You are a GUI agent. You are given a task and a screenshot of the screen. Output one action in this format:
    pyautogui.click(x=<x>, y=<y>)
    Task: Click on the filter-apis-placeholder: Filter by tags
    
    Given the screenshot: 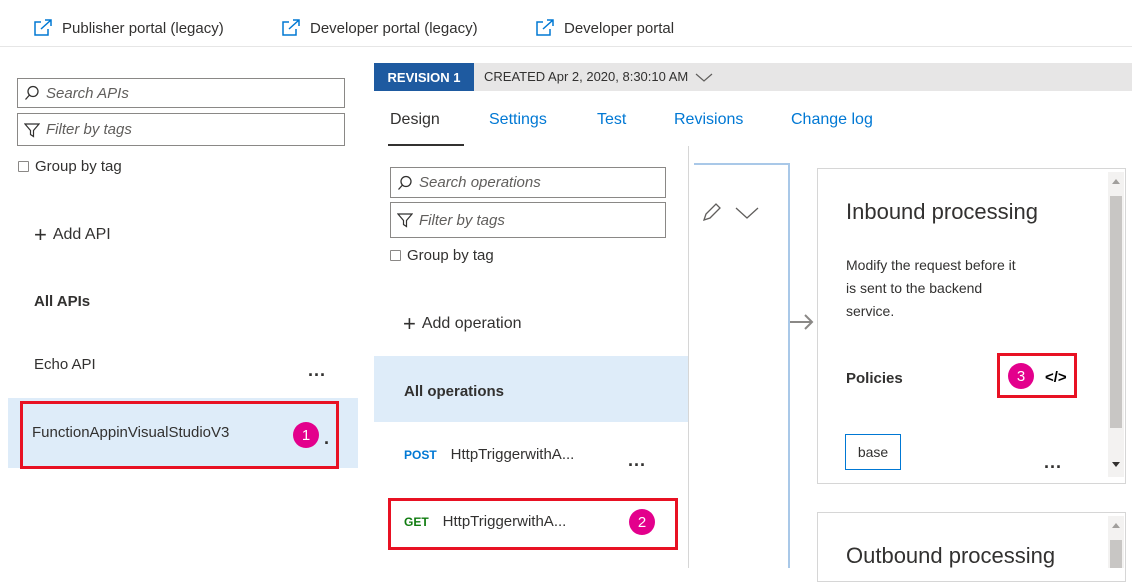 What is the action you would take?
    pyautogui.click(x=89, y=129)
    